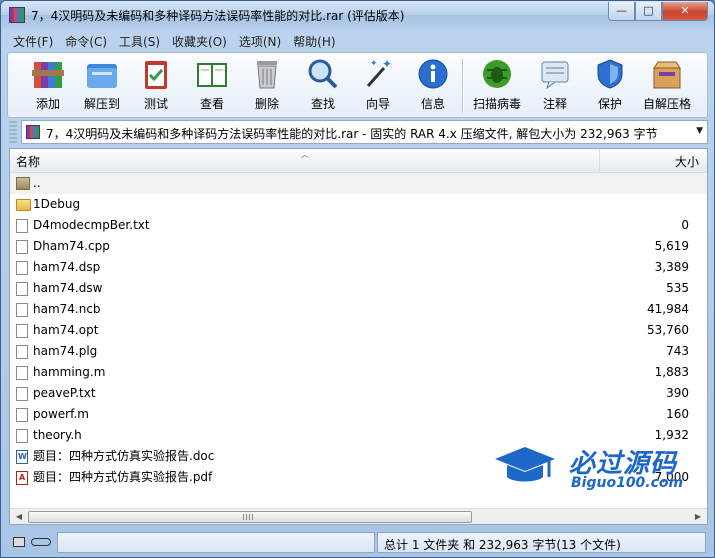  What do you see at coordinates (57, 435) in the screenshot?
I see `file-name: theory.h` at bounding box center [57, 435].